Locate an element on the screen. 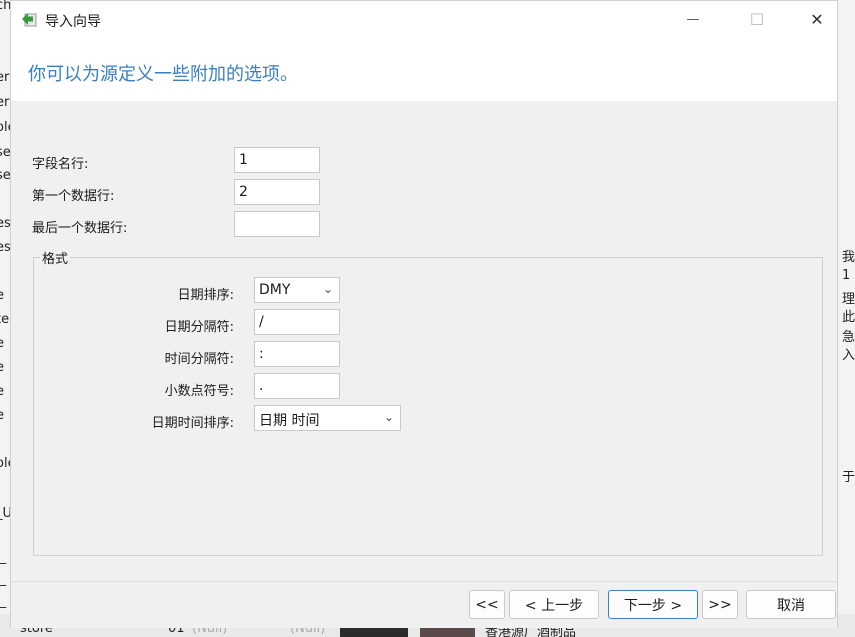  field-name-row-input: 1 is located at coordinates (277, 160).